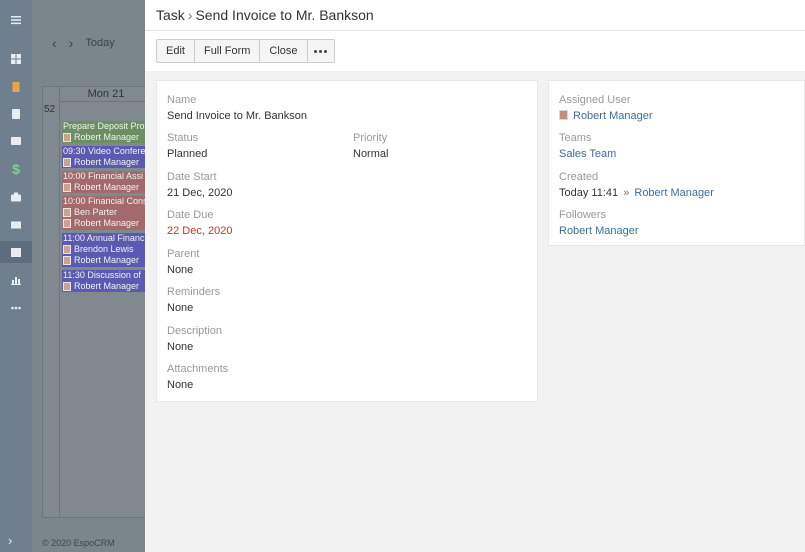 This screenshot has height=552, width=805. What do you see at coordinates (104, 126) in the screenshot?
I see `event-title: Prepare Deposit Pro` at bounding box center [104, 126].